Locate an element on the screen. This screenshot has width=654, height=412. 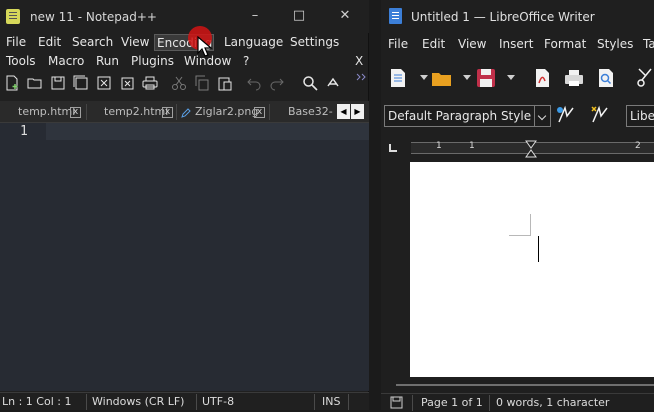
chevron-down-icon is located at coordinates (542, 116).